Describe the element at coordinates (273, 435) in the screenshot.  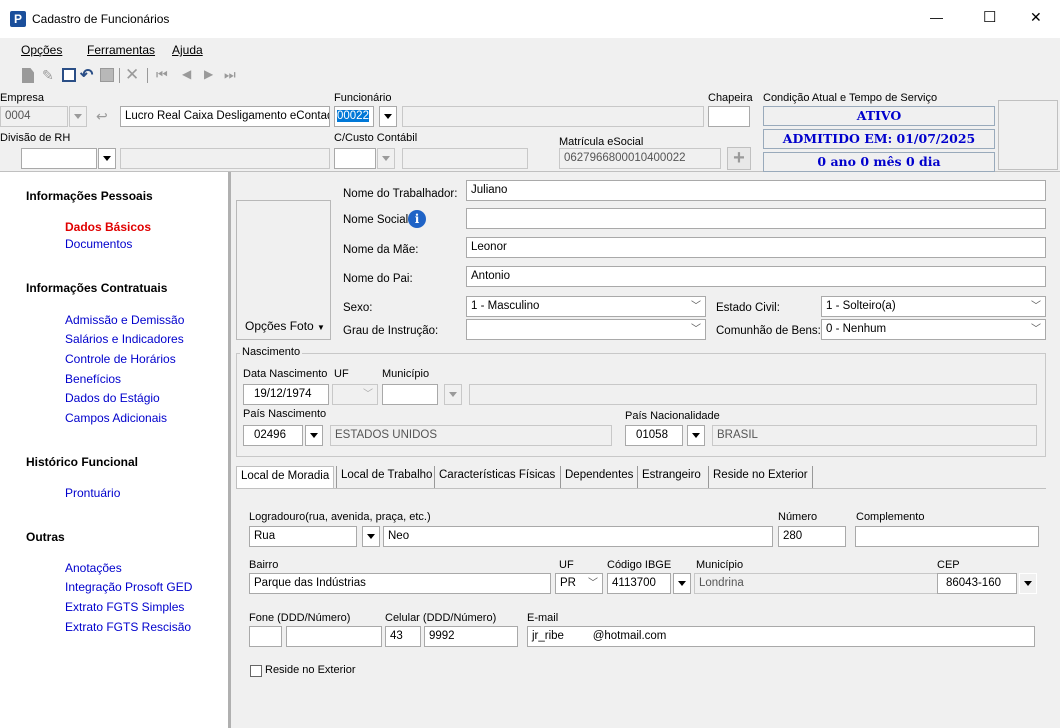
I see `pais-nascimento-code: 02496` at that location.